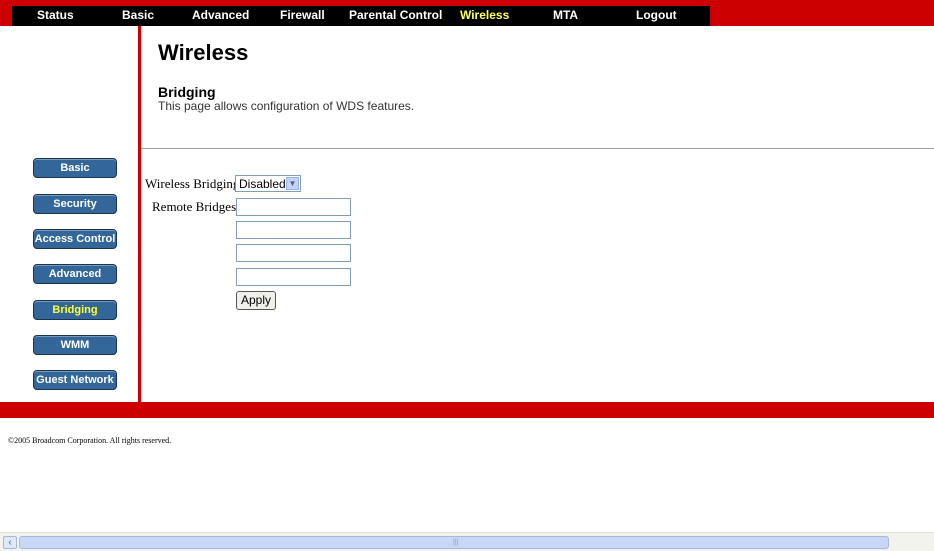 The image size is (934, 551). I want to click on nav-parental-control: Parental Control, so click(395, 15).